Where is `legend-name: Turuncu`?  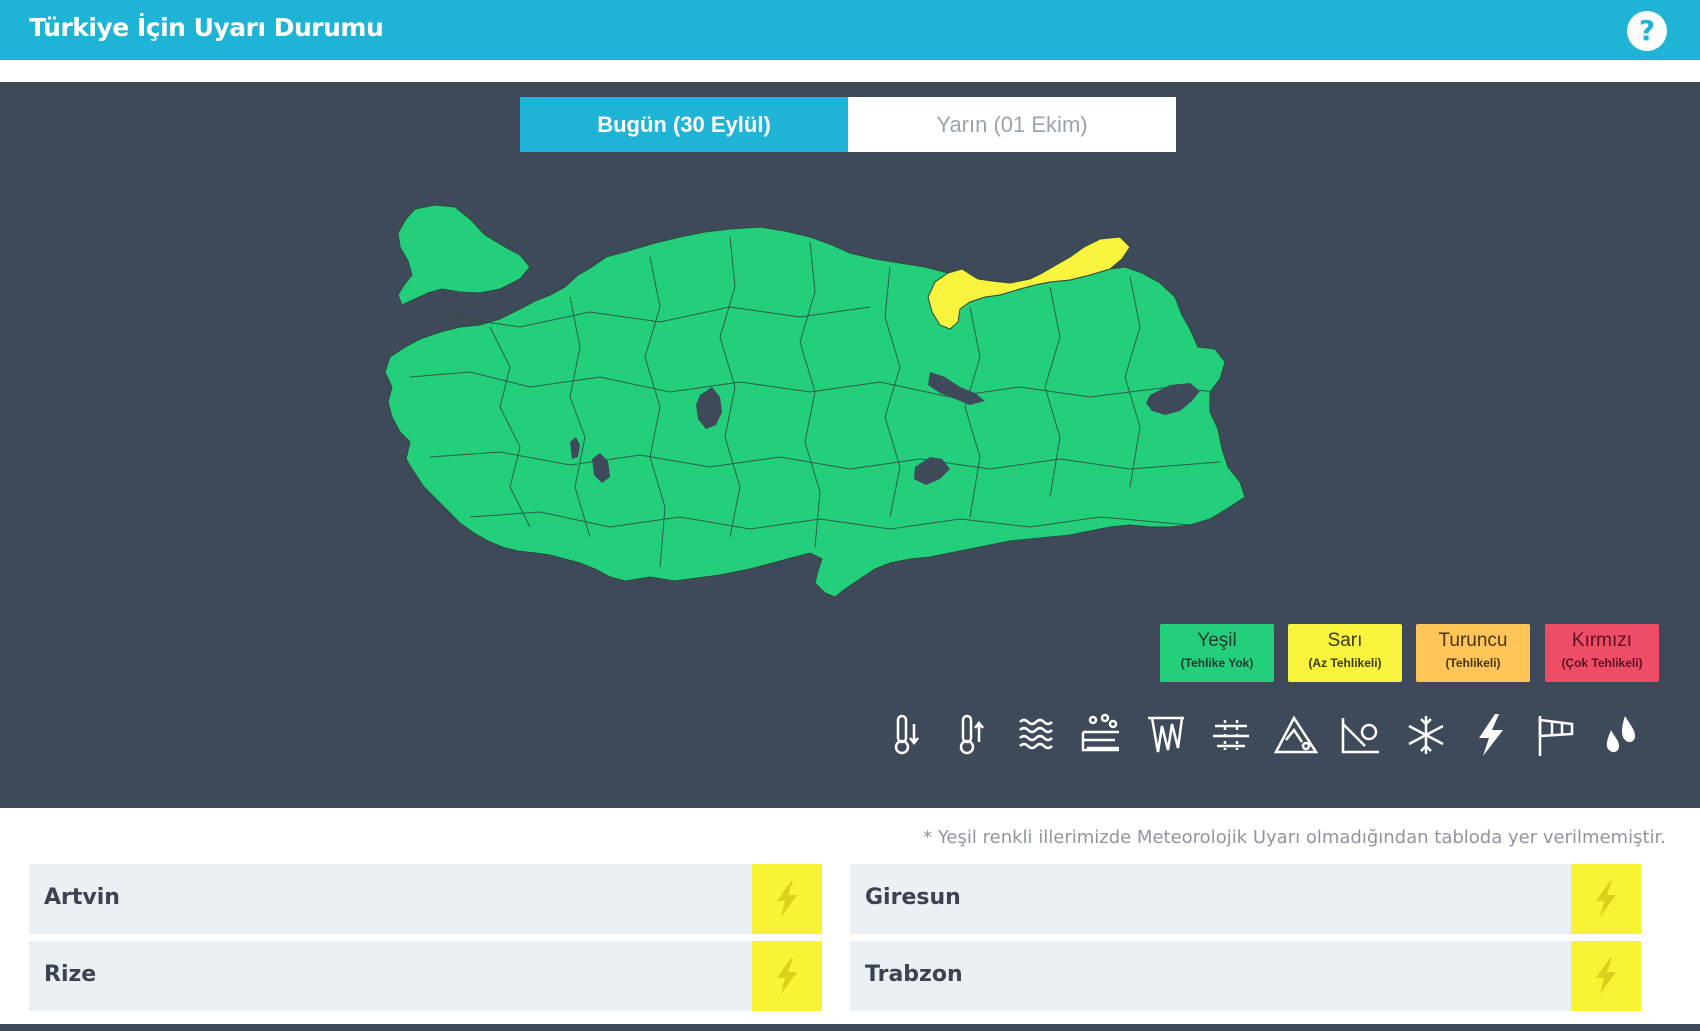
legend-name: Turuncu is located at coordinates (1473, 640).